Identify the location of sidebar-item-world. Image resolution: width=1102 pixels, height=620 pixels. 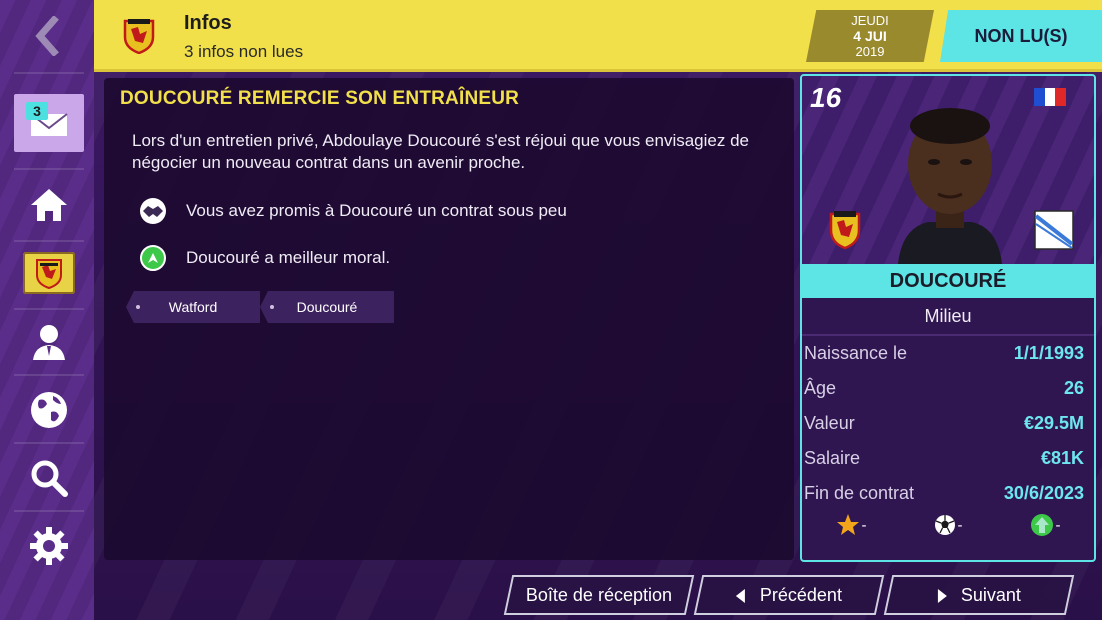
(49, 410).